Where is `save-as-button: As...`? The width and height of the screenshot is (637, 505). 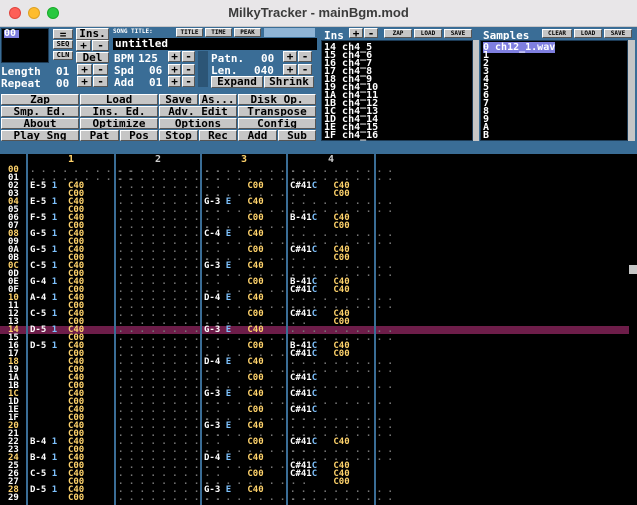 save-as-button: As... is located at coordinates (218, 99).